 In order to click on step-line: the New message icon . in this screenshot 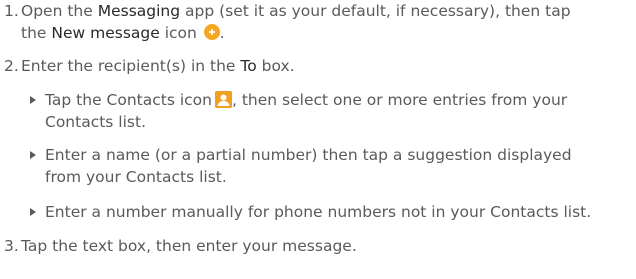, I will do `click(123, 33)`.